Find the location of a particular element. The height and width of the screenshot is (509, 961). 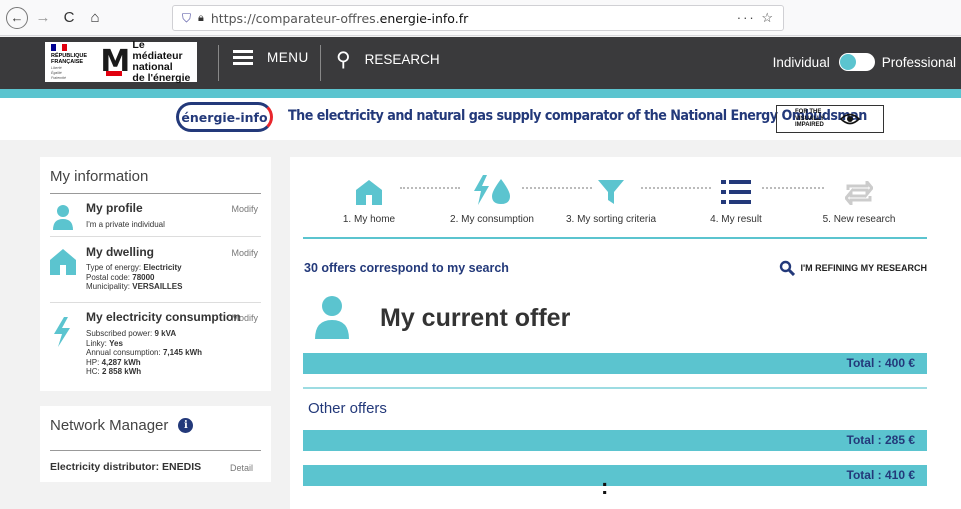

reload-icon: C is located at coordinates (69, 18).